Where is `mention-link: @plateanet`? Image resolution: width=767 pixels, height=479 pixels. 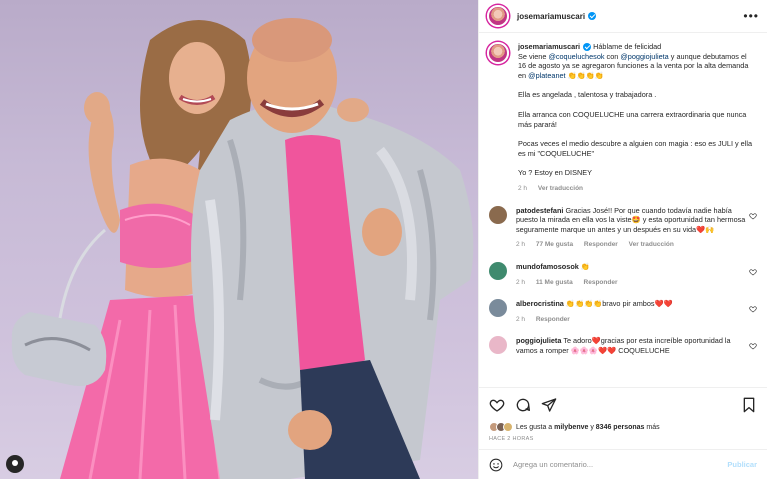
mention-link: @plateanet is located at coordinates (546, 75).